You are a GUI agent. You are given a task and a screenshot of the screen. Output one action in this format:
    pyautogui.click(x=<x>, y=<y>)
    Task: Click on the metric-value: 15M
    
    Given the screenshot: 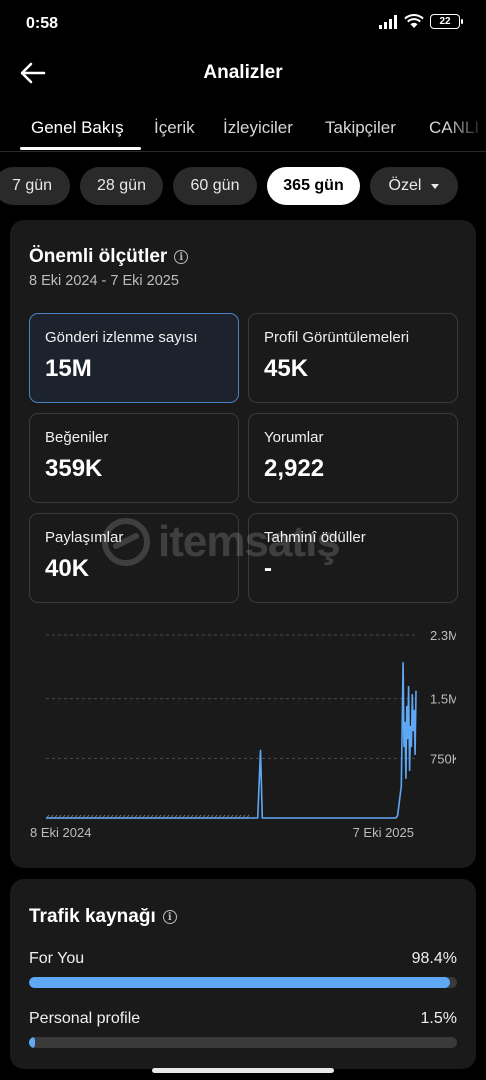 What is the action you would take?
    pyautogui.click(x=68, y=368)
    